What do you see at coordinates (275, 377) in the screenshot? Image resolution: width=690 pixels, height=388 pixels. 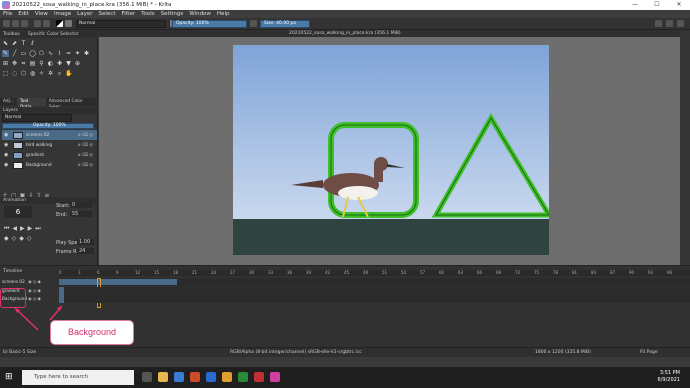 I see `krita-taskbar-icon` at bounding box center [275, 377].